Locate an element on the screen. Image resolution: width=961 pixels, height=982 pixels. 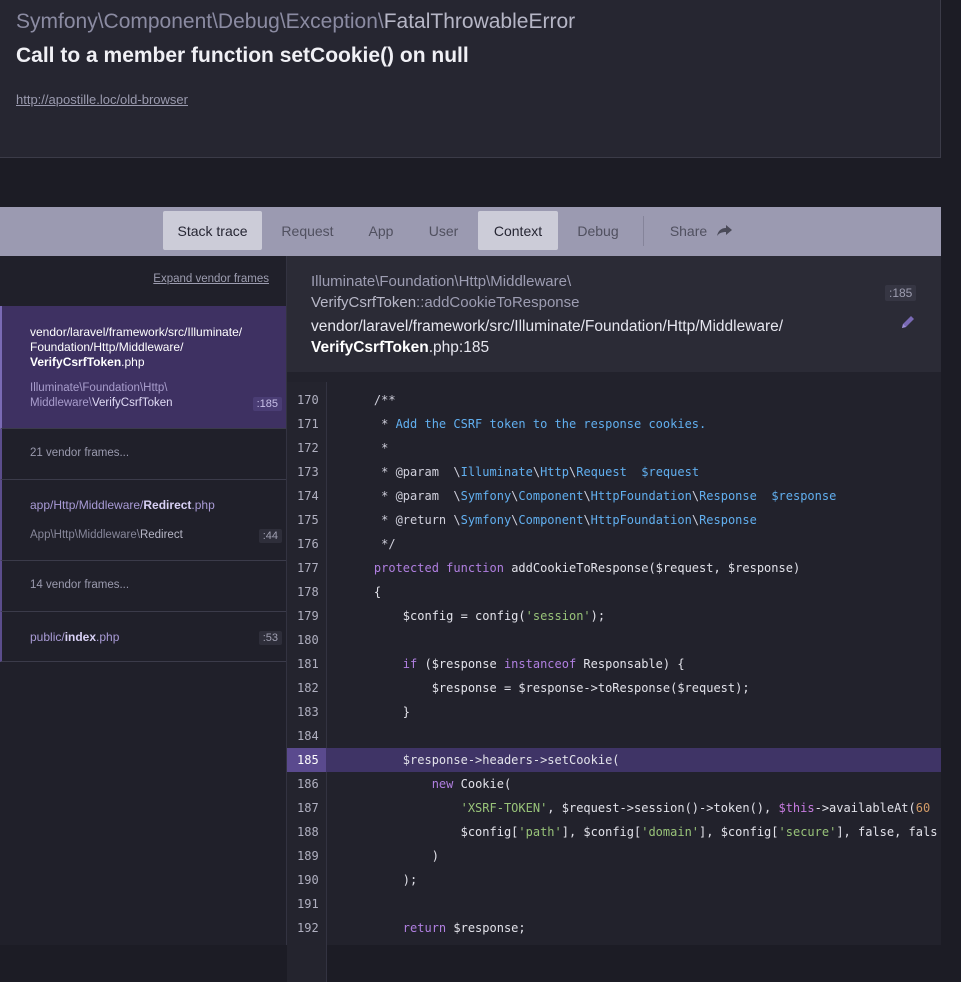
code-line-highlighted: 185 $response->headers->setCookie( is located at coordinates (614, 760).